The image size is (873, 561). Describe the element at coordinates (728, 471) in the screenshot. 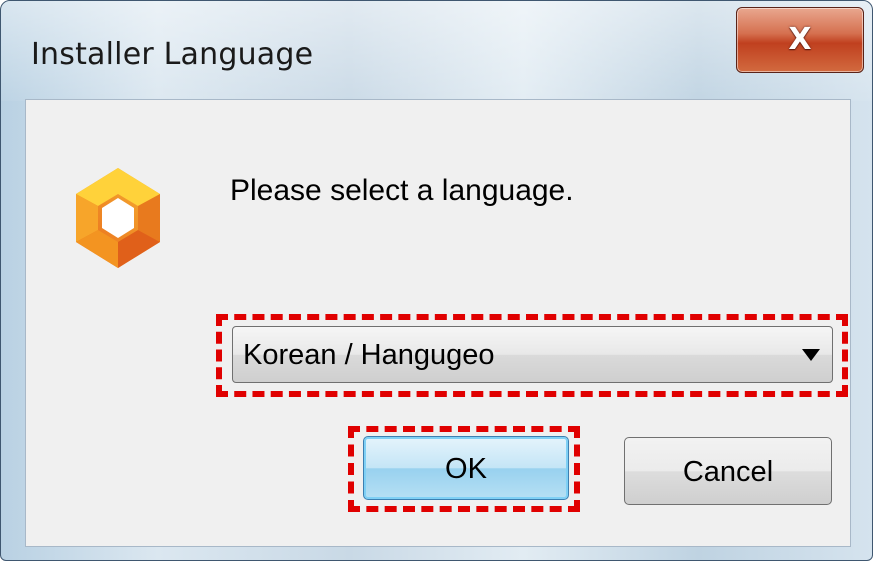

I see `cancel-button: Cancel` at that location.